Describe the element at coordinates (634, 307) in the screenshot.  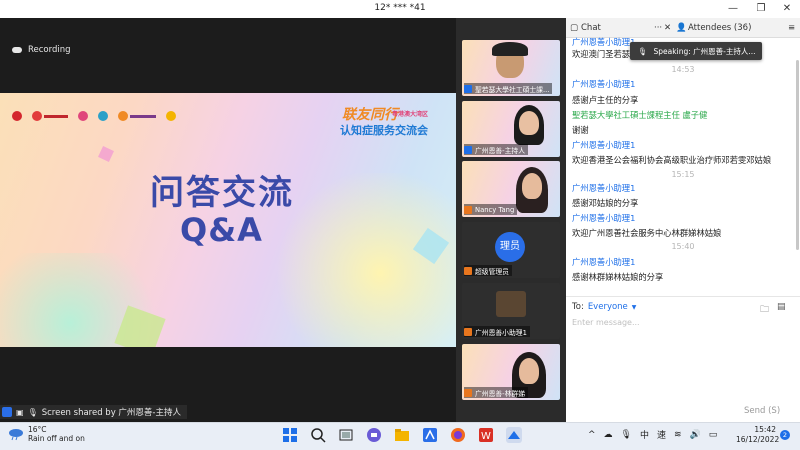
I see `chevron-down-icon: ▼` at that location.